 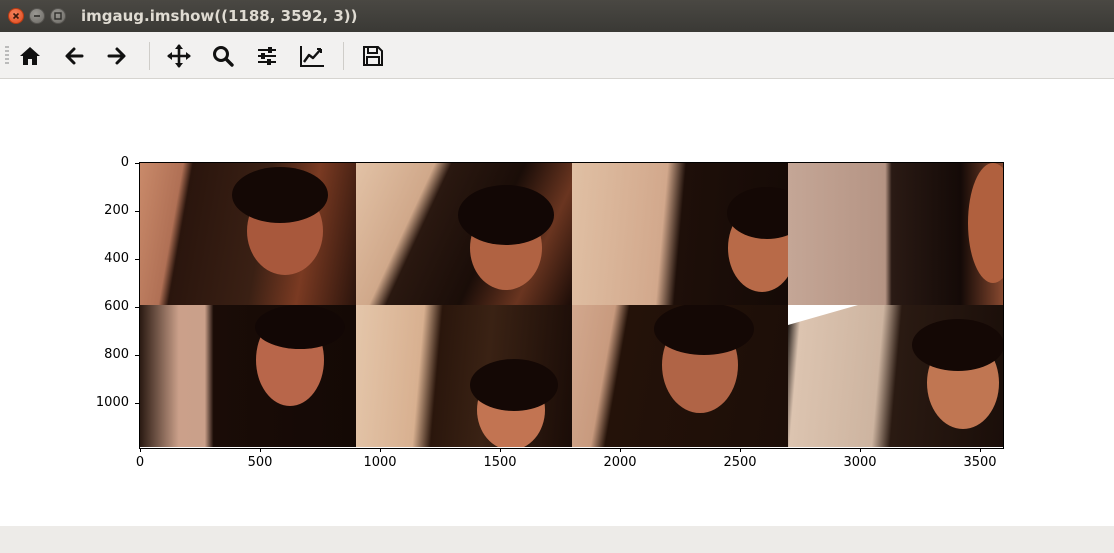 What do you see at coordinates (620, 462) in the screenshot?
I see `x-tick-label: 2000` at bounding box center [620, 462].